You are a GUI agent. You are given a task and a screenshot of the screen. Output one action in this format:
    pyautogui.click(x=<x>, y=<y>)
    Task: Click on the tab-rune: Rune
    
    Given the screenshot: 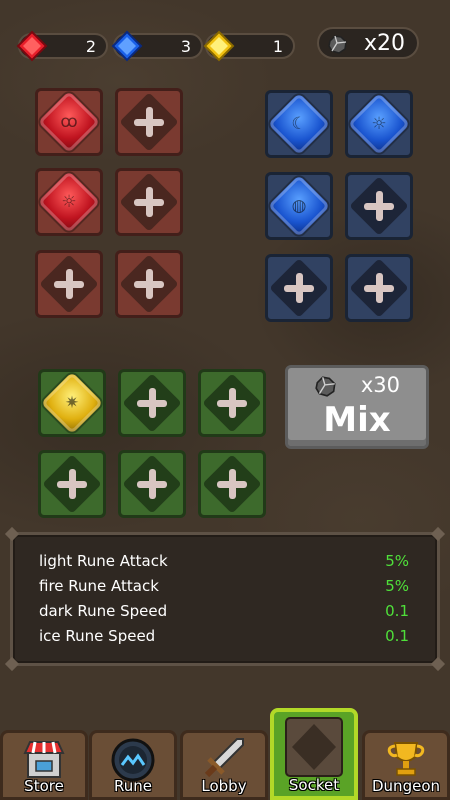 What is the action you would take?
    pyautogui.click(x=133, y=765)
    